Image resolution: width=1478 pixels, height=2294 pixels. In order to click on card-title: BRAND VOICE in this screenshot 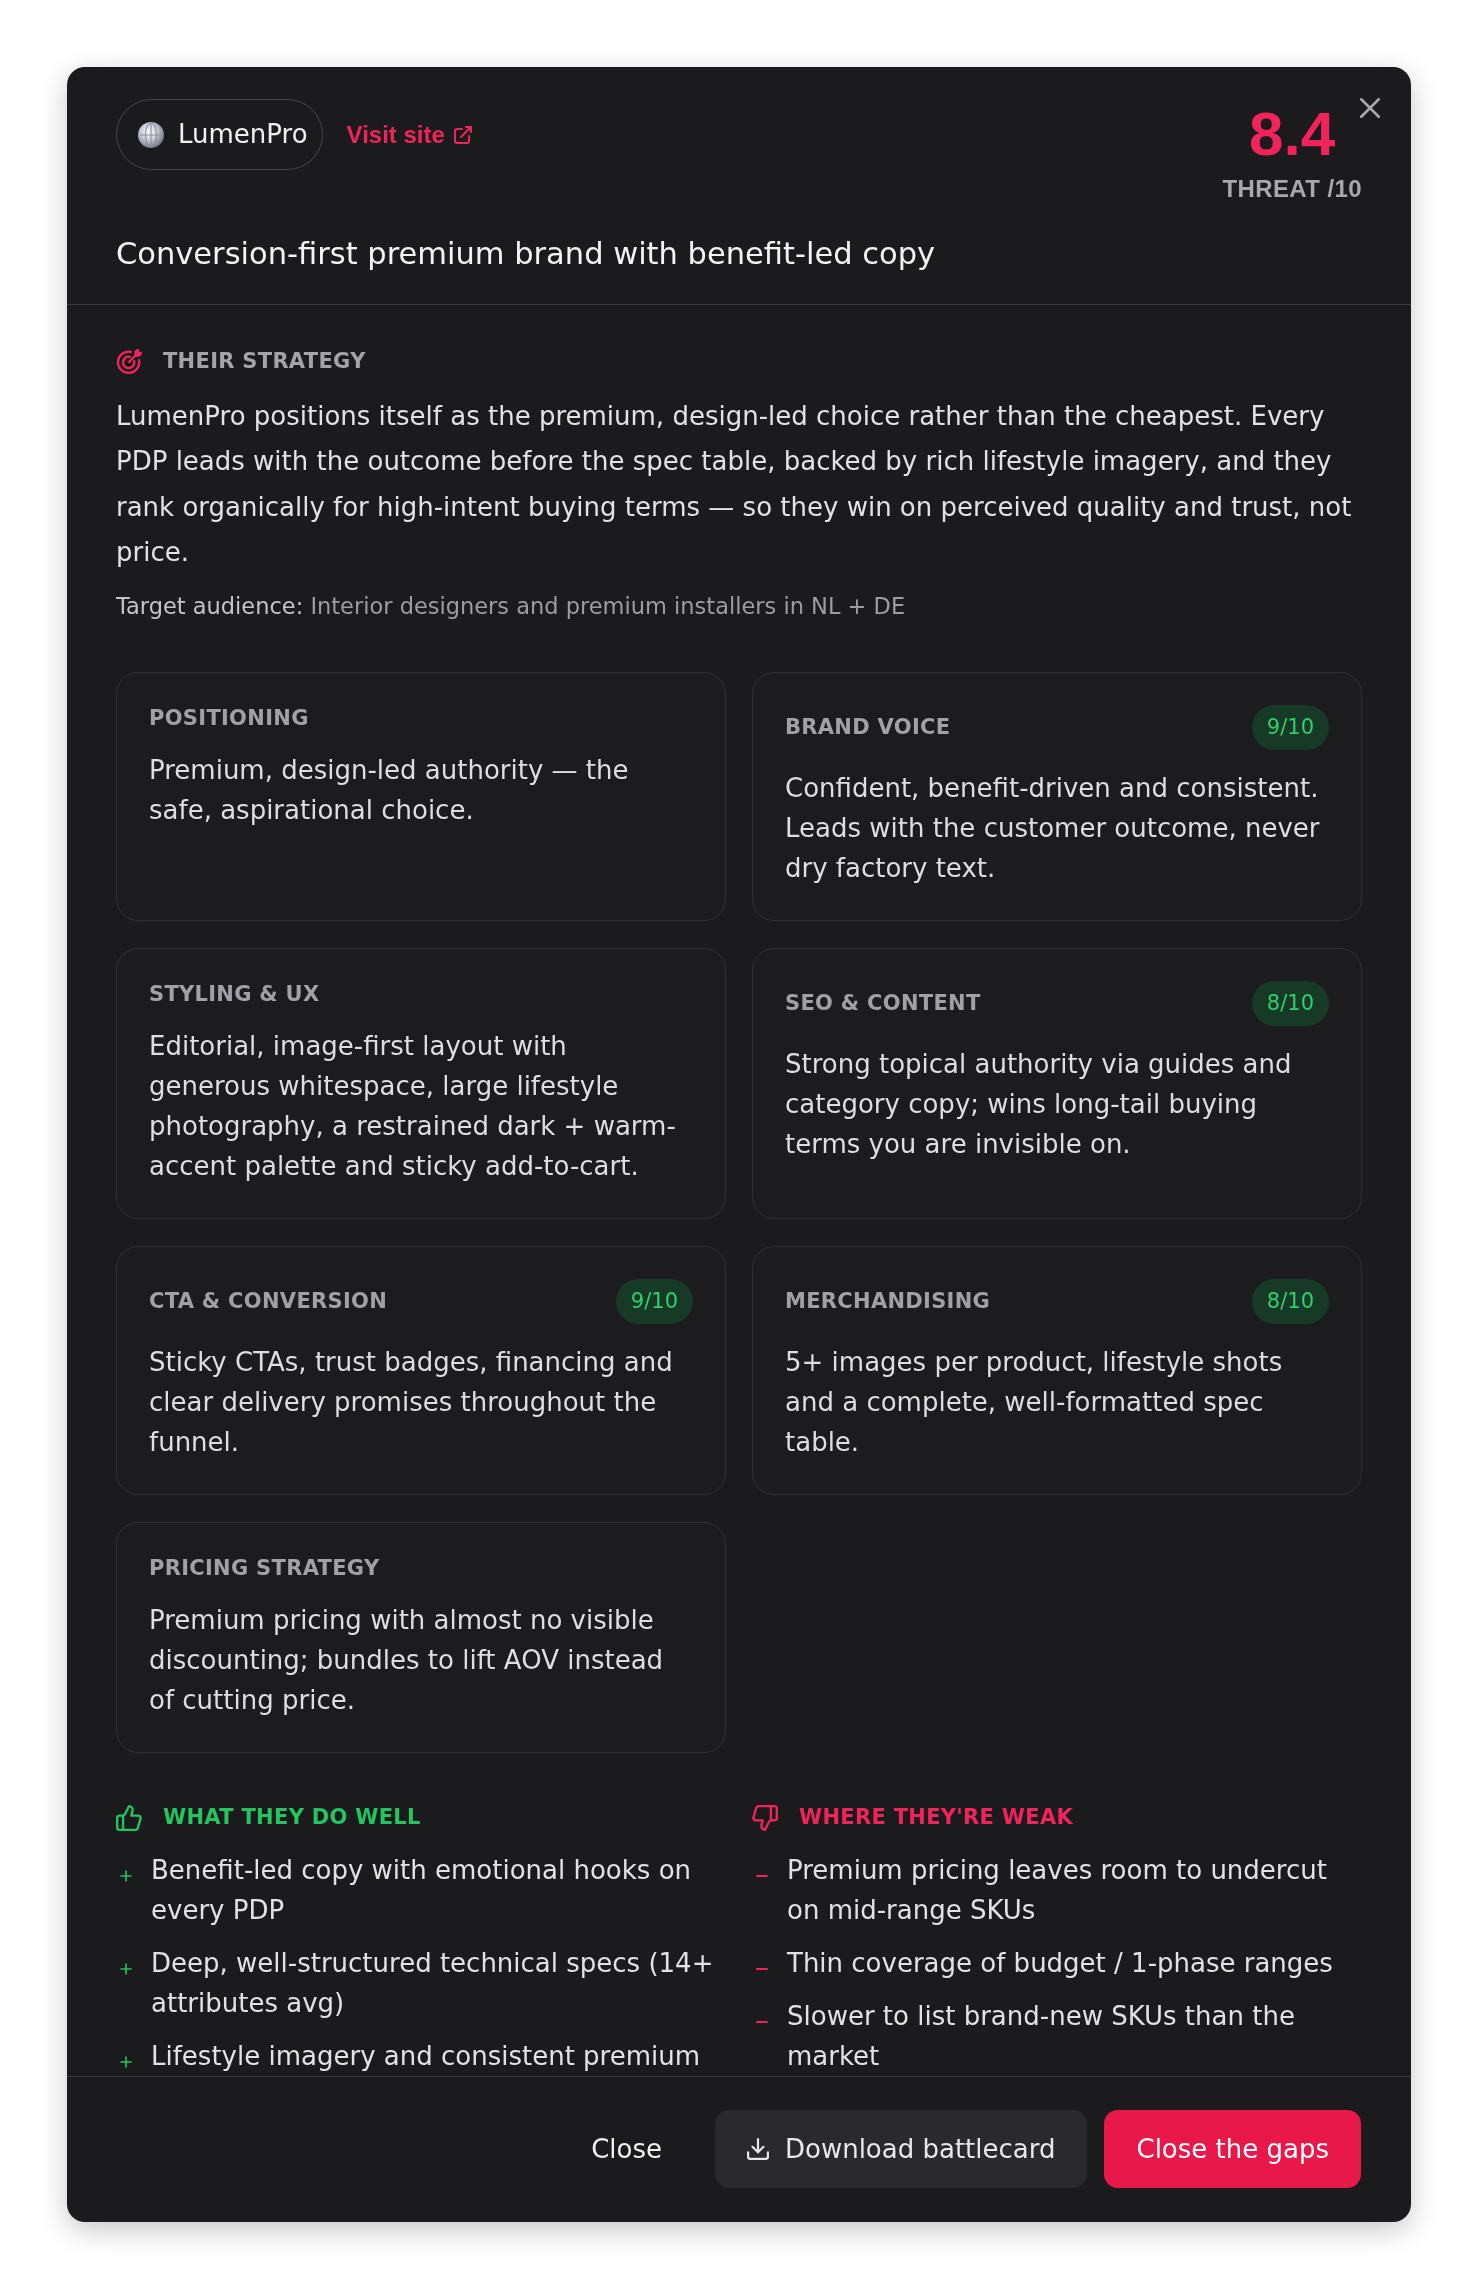, I will do `click(868, 727)`.